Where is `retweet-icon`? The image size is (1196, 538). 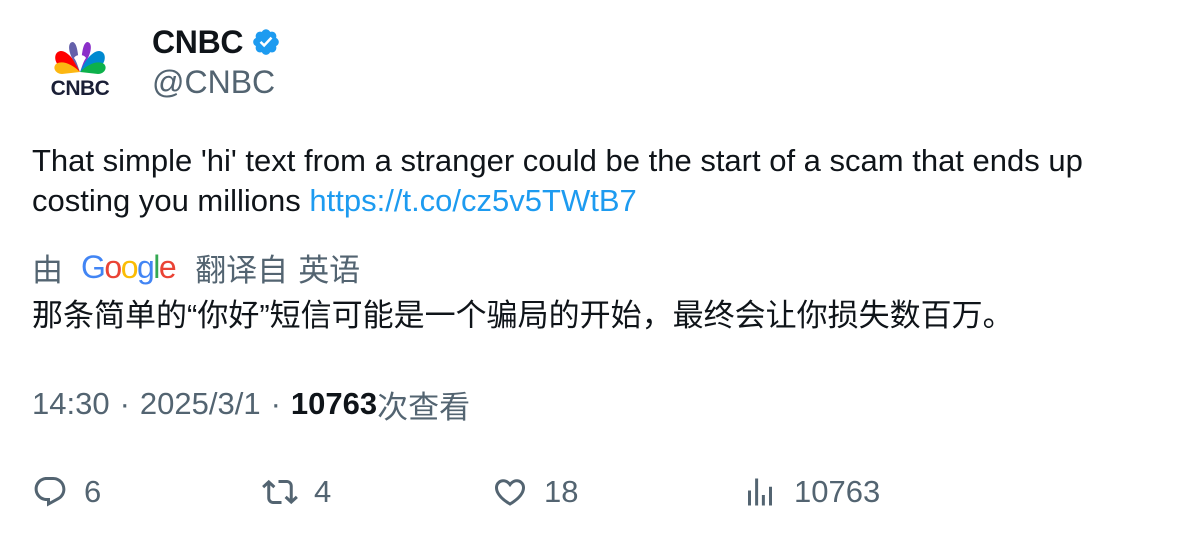 retweet-icon is located at coordinates (280, 492).